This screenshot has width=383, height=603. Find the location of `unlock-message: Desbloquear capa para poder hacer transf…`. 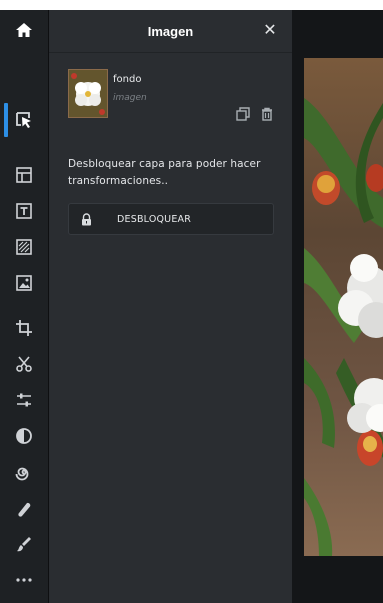

unlock-message: Desbloquear capa para poder hacer transf… is located at coordinates (164, 172).